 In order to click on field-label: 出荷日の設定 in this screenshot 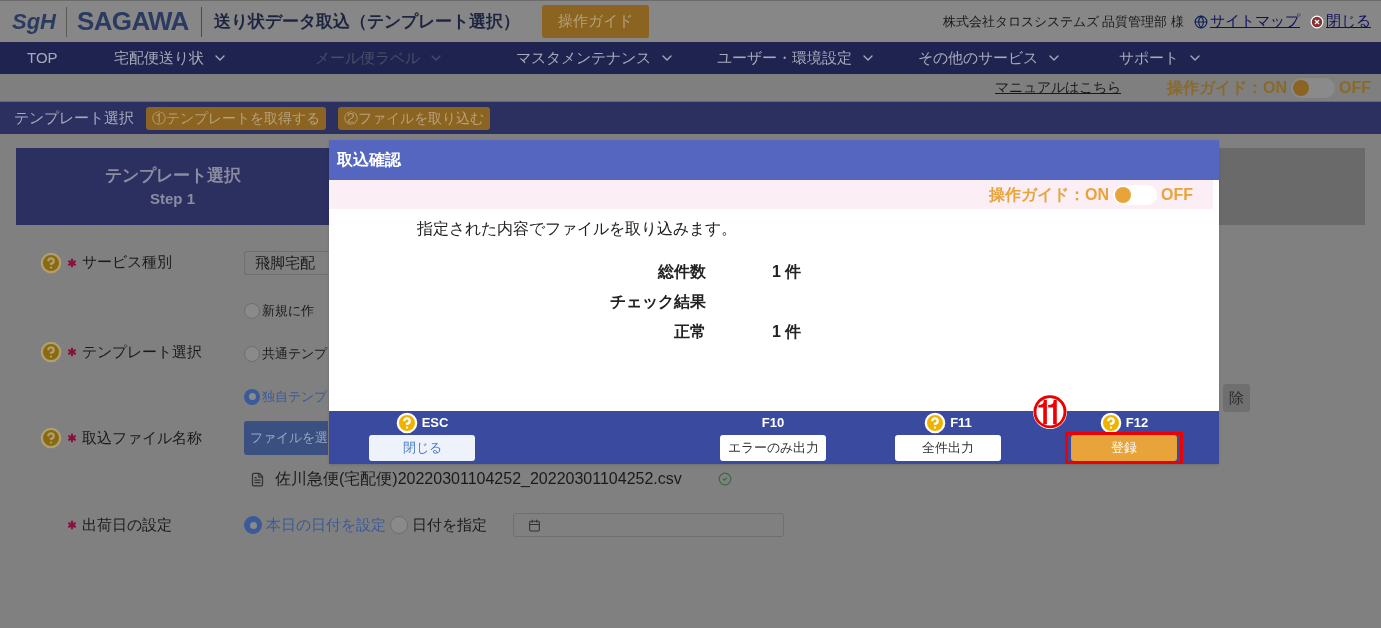, I will do `click(127, 524)`.